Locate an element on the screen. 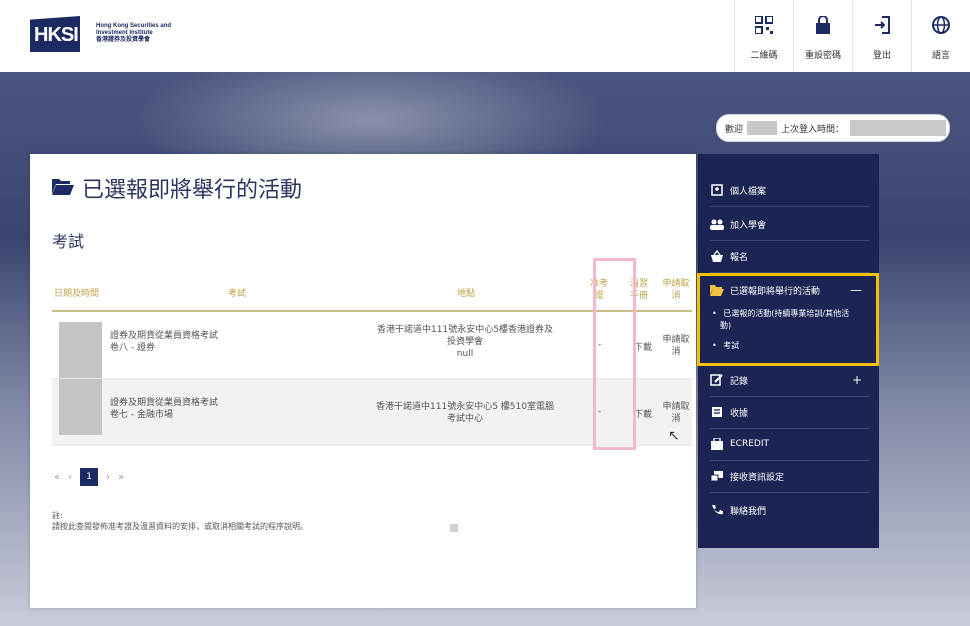 The image size is (970, 626). nav-reset-password: 重設密碼 is located at coordinates (822, 36).